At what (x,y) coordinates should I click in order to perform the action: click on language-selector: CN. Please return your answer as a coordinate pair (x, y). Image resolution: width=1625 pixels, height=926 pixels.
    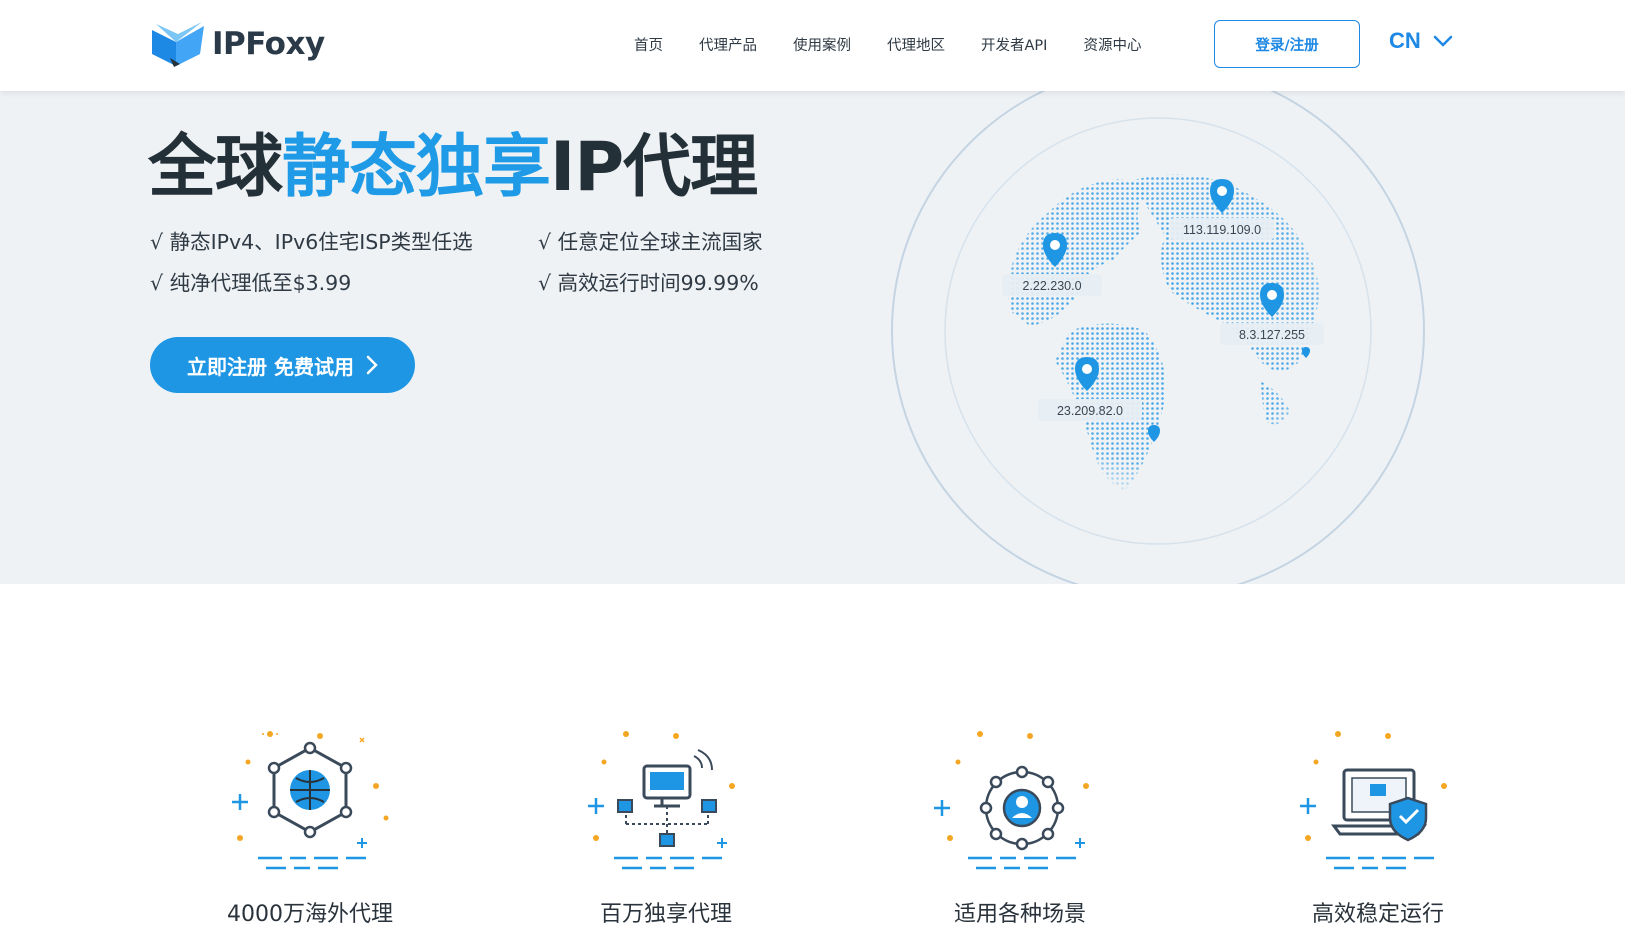
    Looking at the image, I should click on (1421, 41).